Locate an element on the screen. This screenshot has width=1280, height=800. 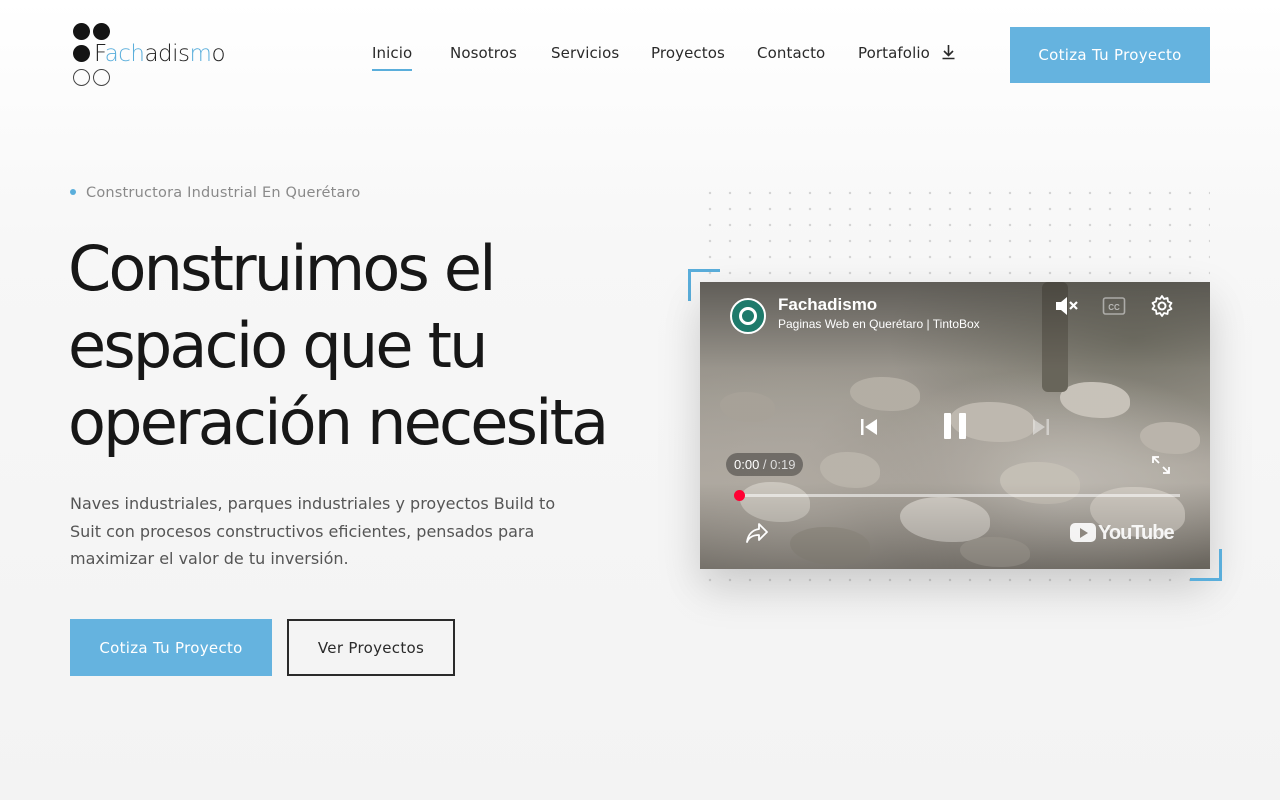
youtube-wordmark: YouTube is located at coordinates (1136, 533).